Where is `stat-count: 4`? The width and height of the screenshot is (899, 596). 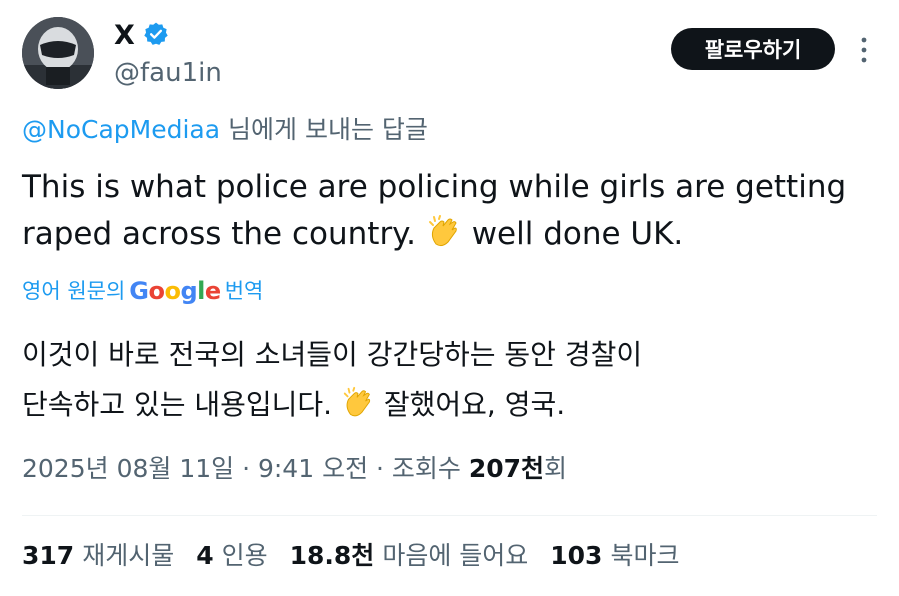
stat-count: 4 is located at coordinates (205, 555).